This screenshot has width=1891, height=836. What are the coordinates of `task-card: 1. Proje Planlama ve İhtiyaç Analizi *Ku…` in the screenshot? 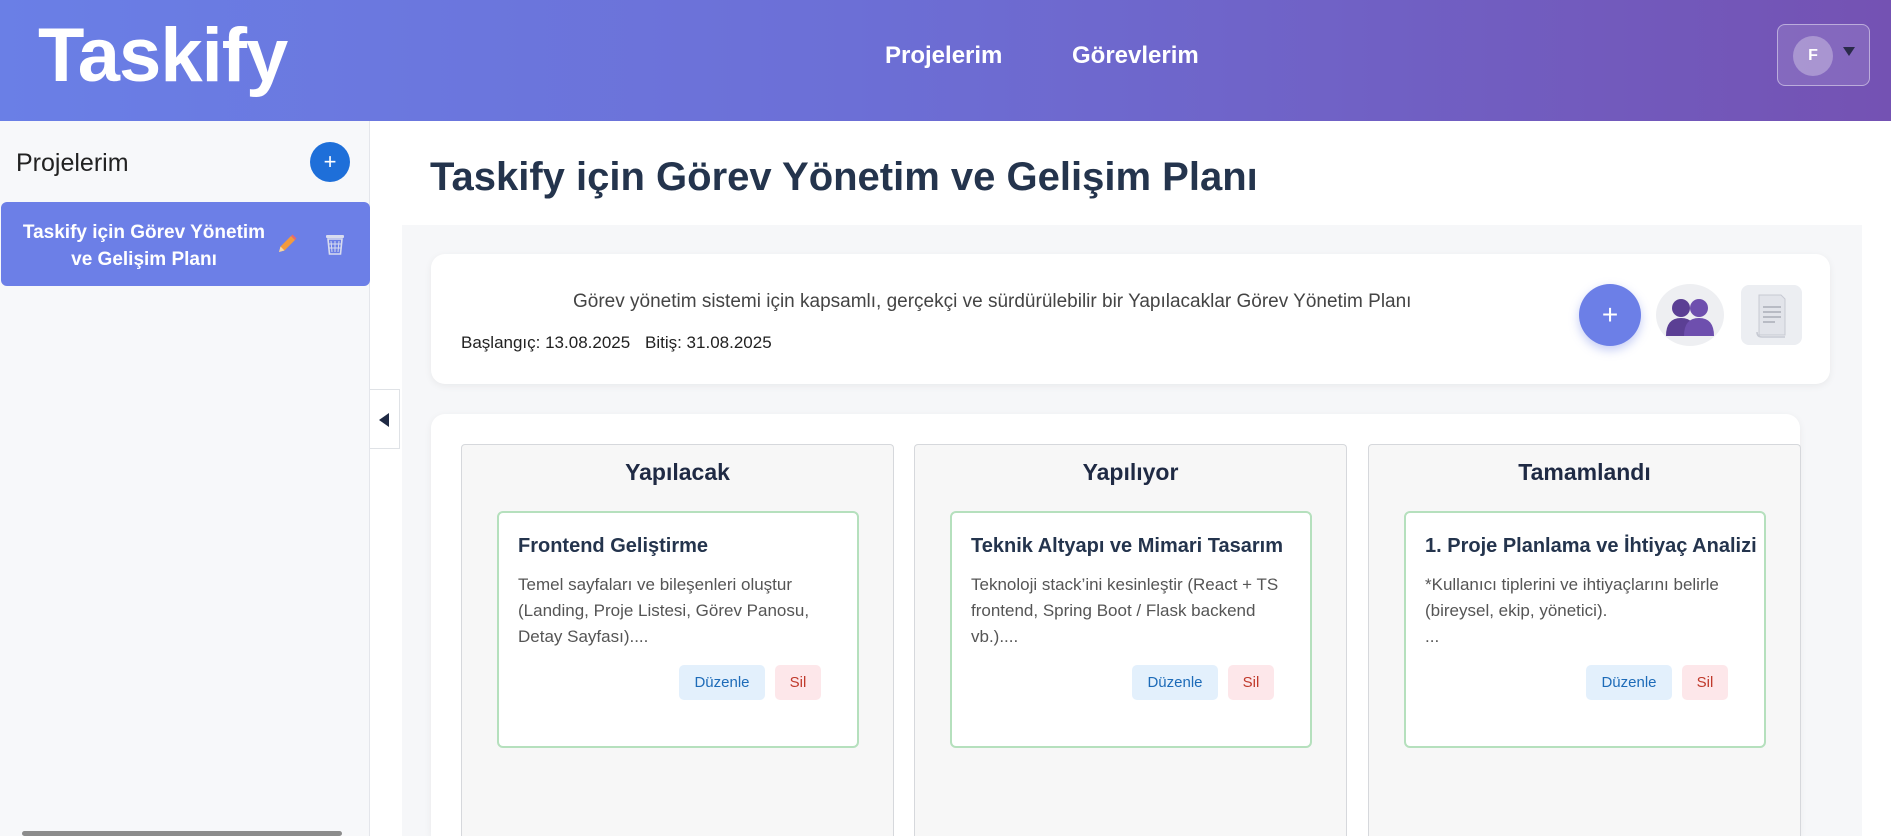 It's located at (1585, 629).